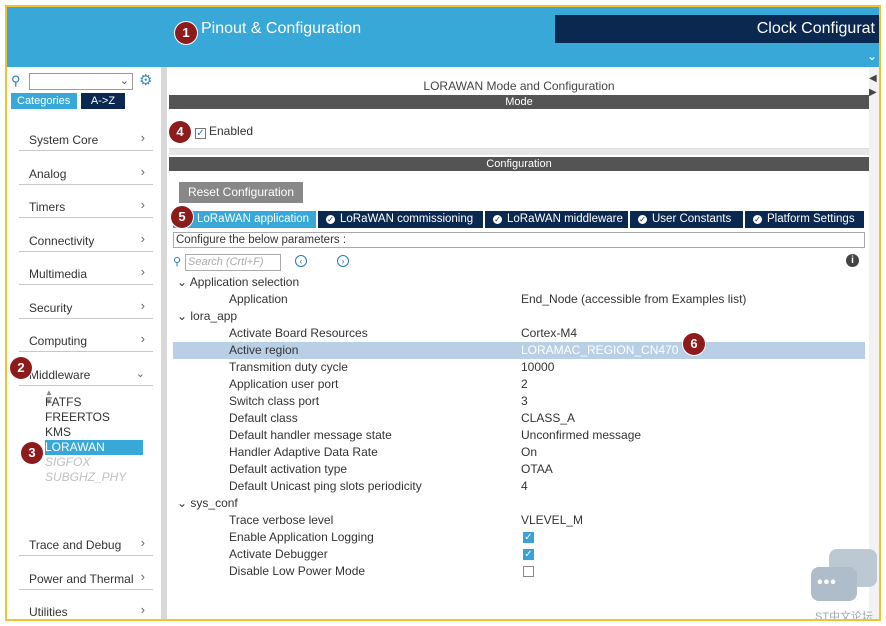  What do you see at coordinates (519, 537) in the screenshot?
I see `table-row: Enable Application Logging ✓` at bounding box center [519, 537].